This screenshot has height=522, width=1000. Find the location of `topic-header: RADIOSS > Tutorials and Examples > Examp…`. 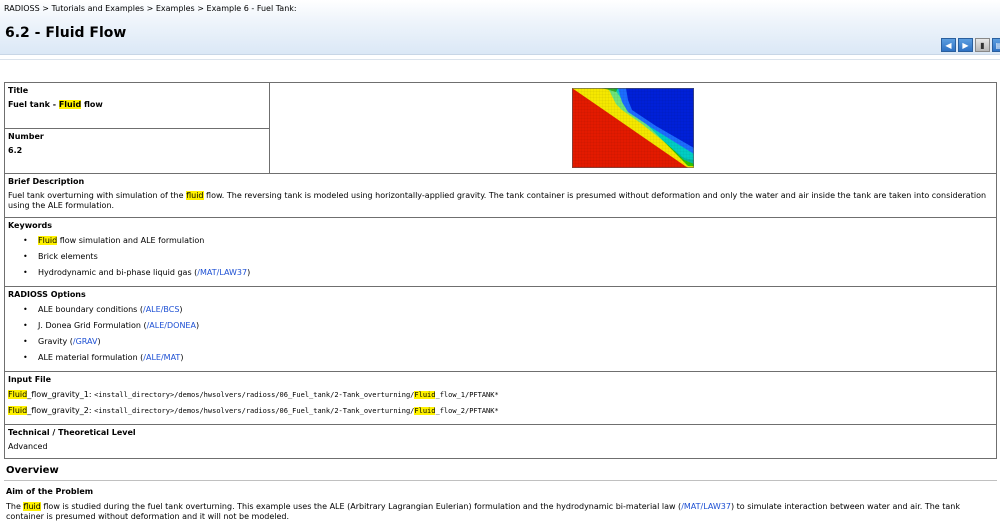

topic-header: RADIOSS > Tutorials and Examples > Examp… is located at coordinates (500, 27).